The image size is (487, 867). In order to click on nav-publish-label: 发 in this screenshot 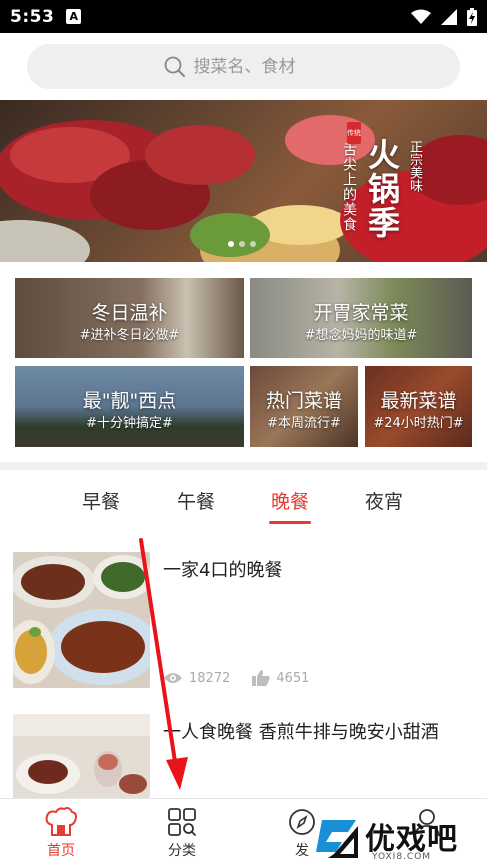, I will do `click(302, 851)`.